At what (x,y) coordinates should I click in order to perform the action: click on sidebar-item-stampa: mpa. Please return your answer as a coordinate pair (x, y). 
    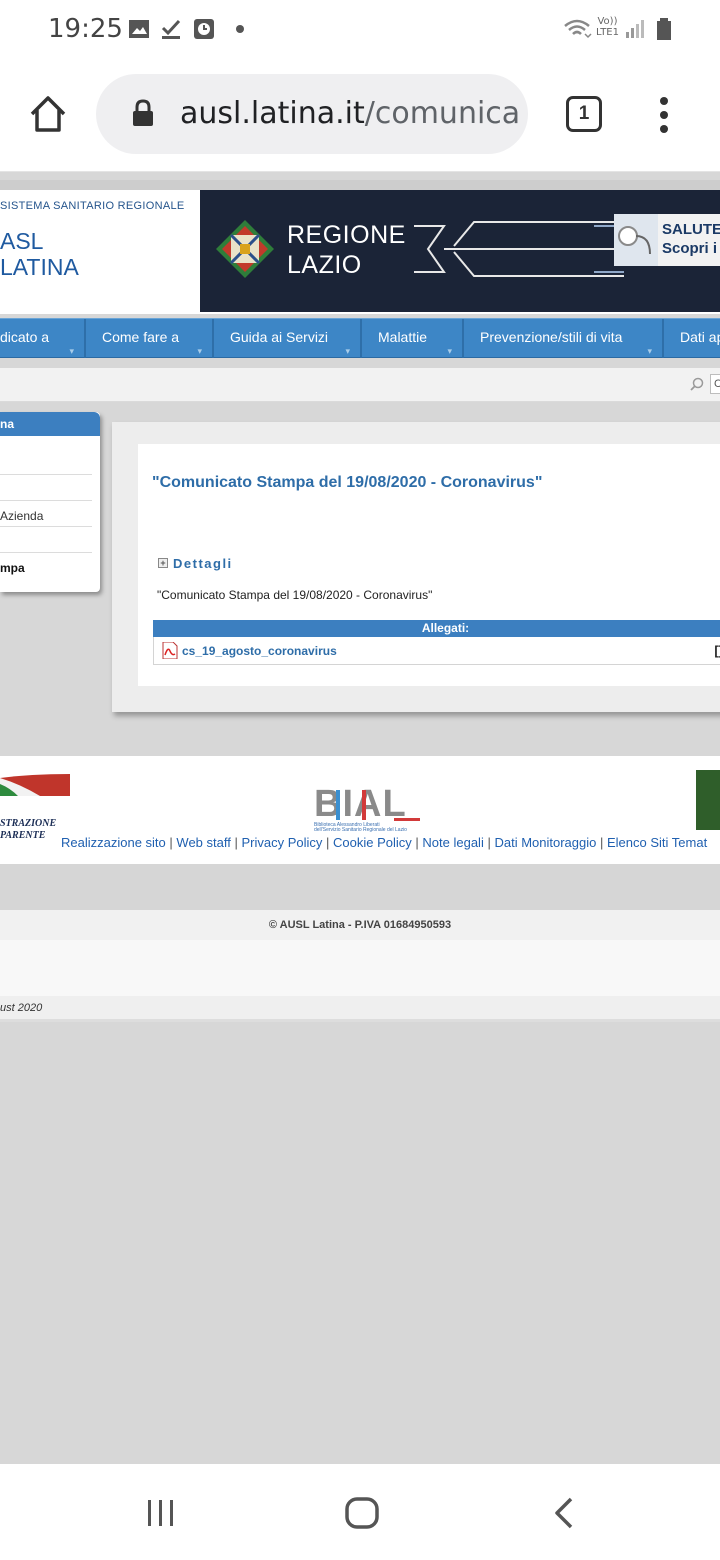
    Looking at the image, I should click on (12, 568).